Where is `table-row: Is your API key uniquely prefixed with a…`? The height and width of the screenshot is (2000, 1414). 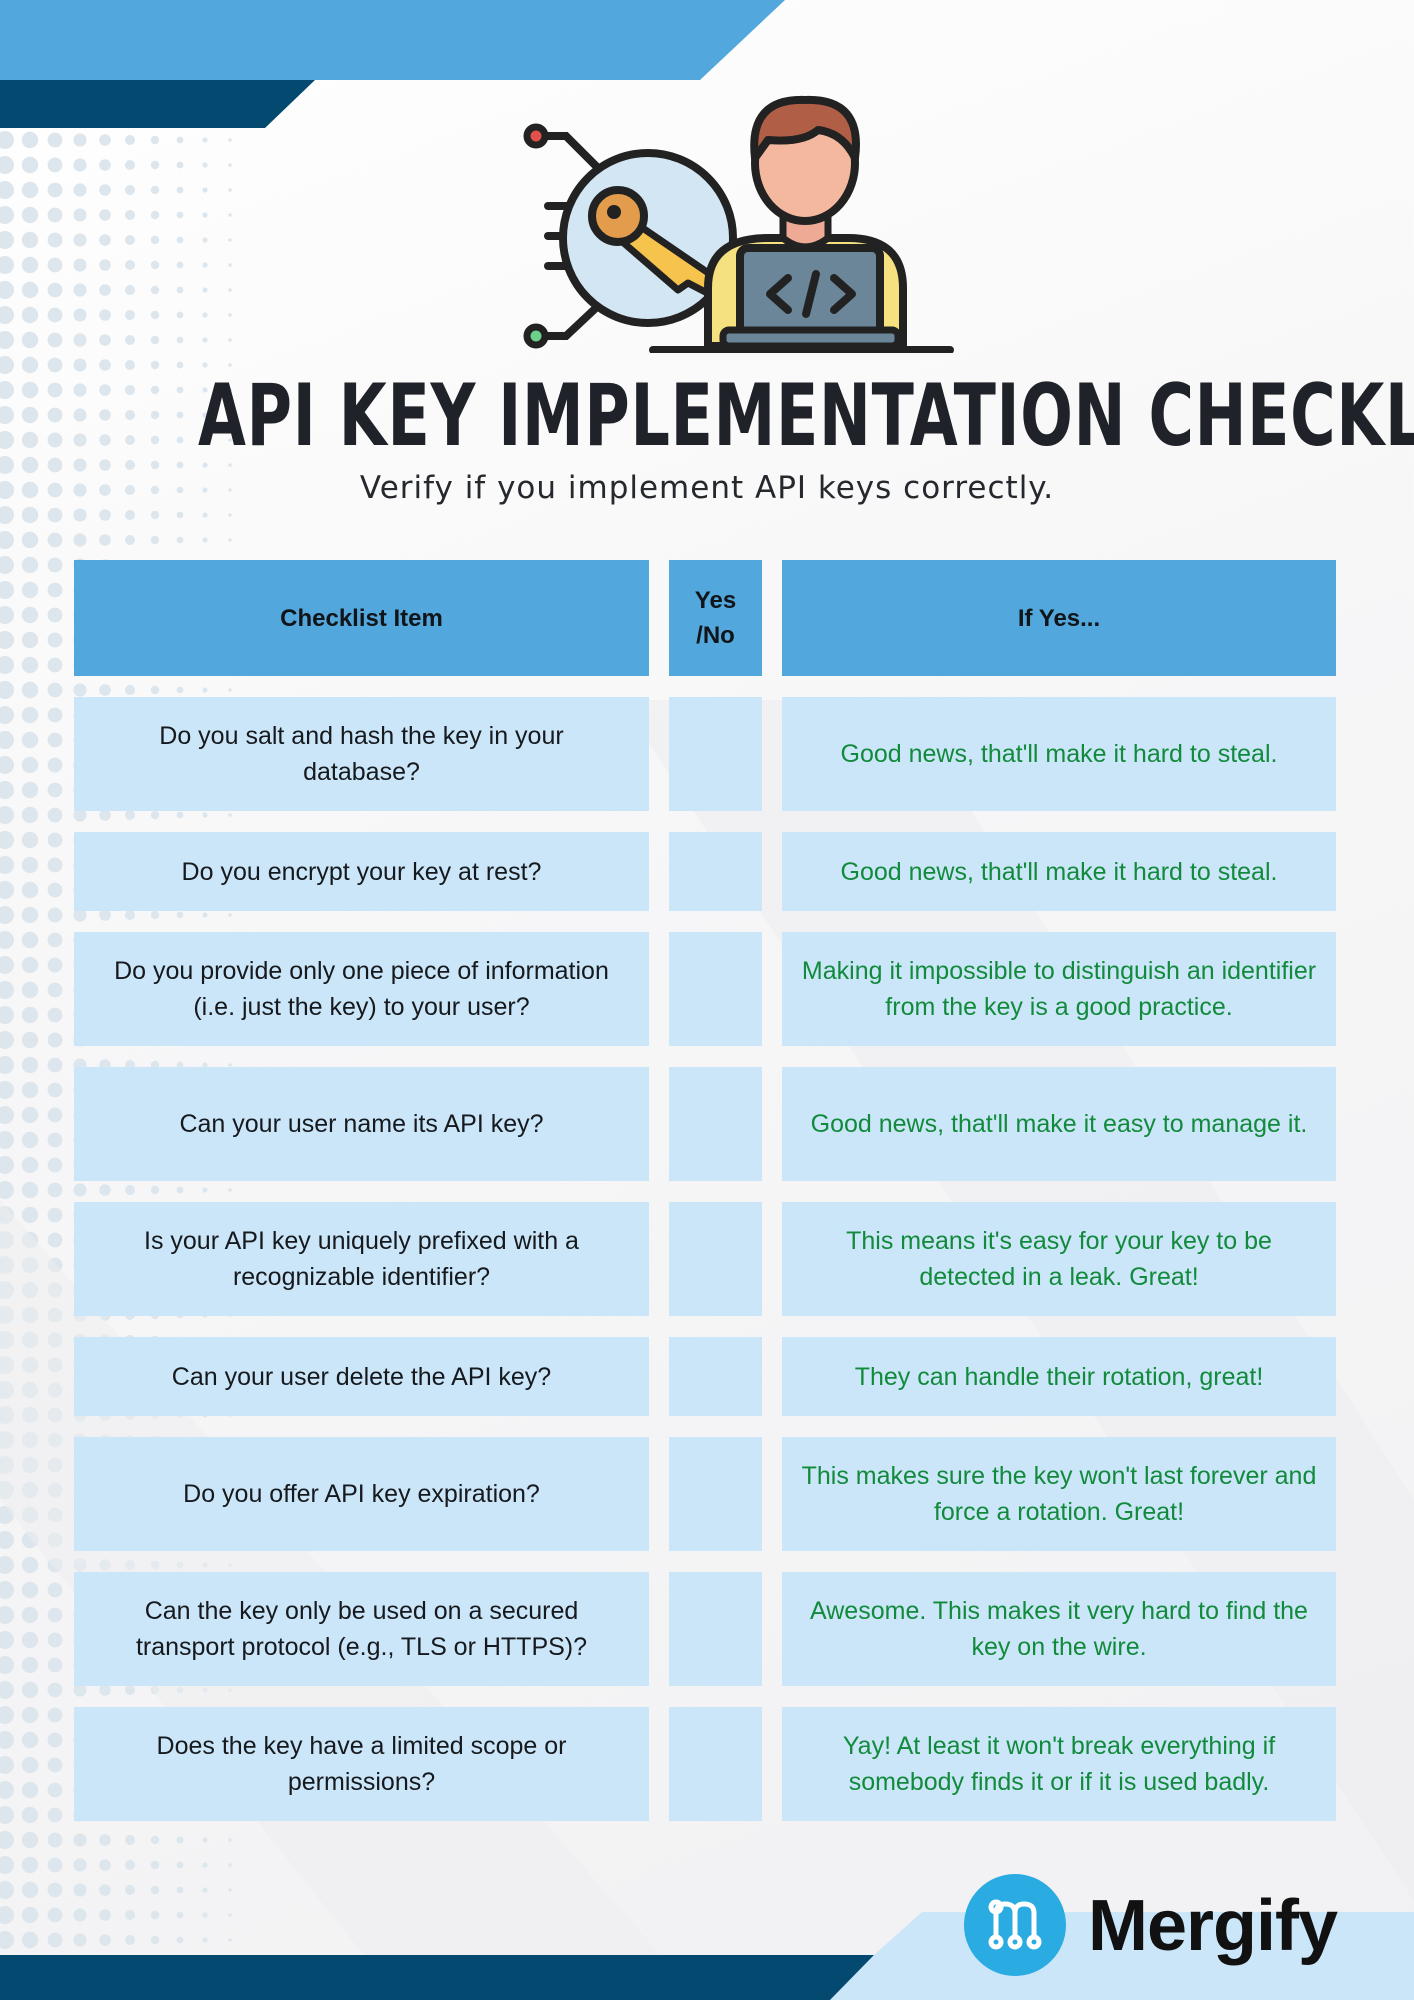
table-row: Is your API key uniquely prefixed with a… is located at coordinates (705, 1259).